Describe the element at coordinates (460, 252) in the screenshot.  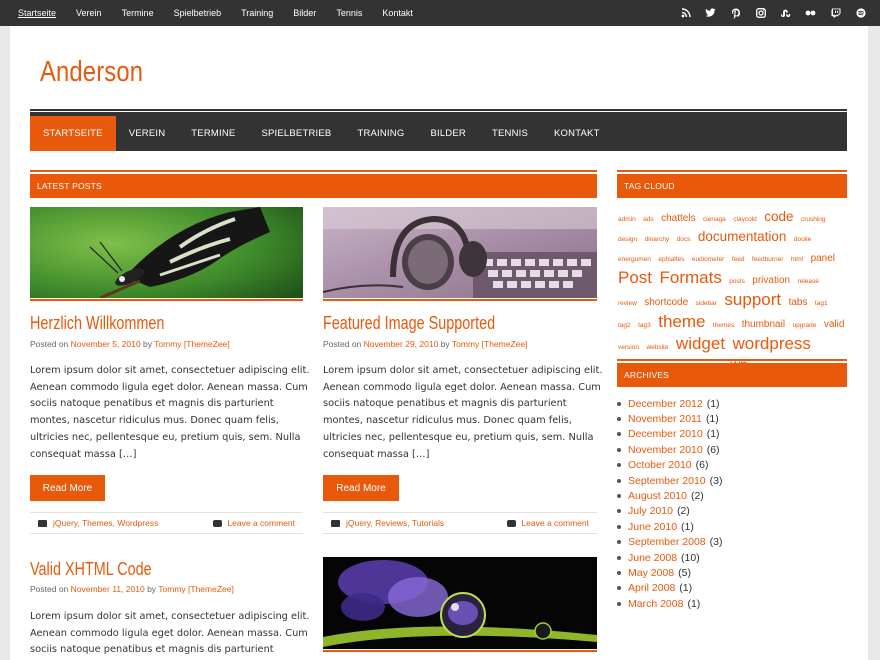
I see `post-thumbnail-headphones` at that location.